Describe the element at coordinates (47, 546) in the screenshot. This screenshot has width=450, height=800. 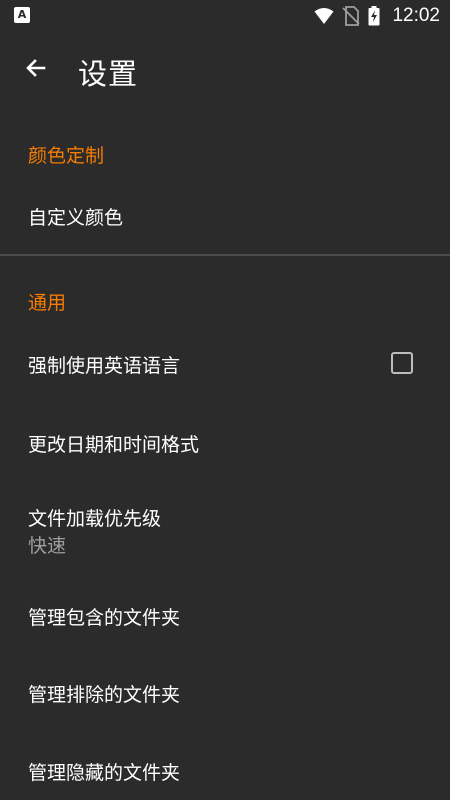
I see `pref-file-loading-priority-summary: 快速` at that location.